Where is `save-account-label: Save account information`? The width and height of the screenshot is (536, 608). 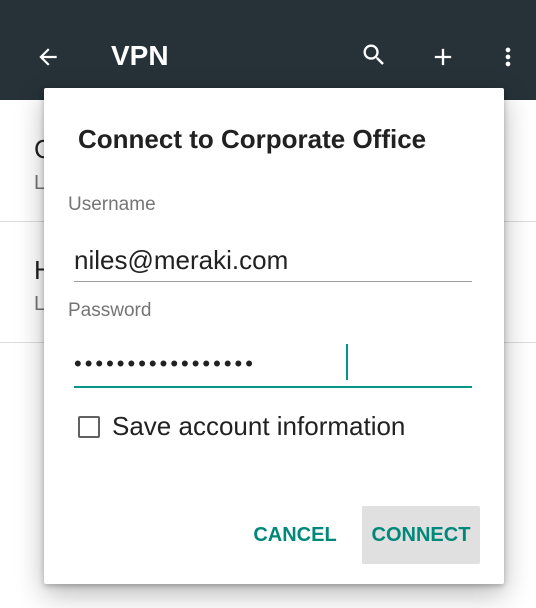 save-account-label: Save account information is located at coordinates (259, 426).